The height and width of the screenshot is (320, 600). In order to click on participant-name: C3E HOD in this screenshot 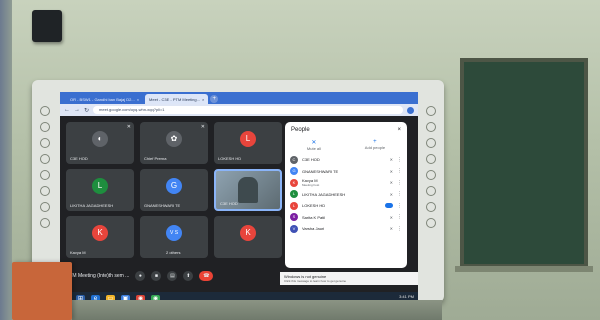, I will do `click(311, 160)`.